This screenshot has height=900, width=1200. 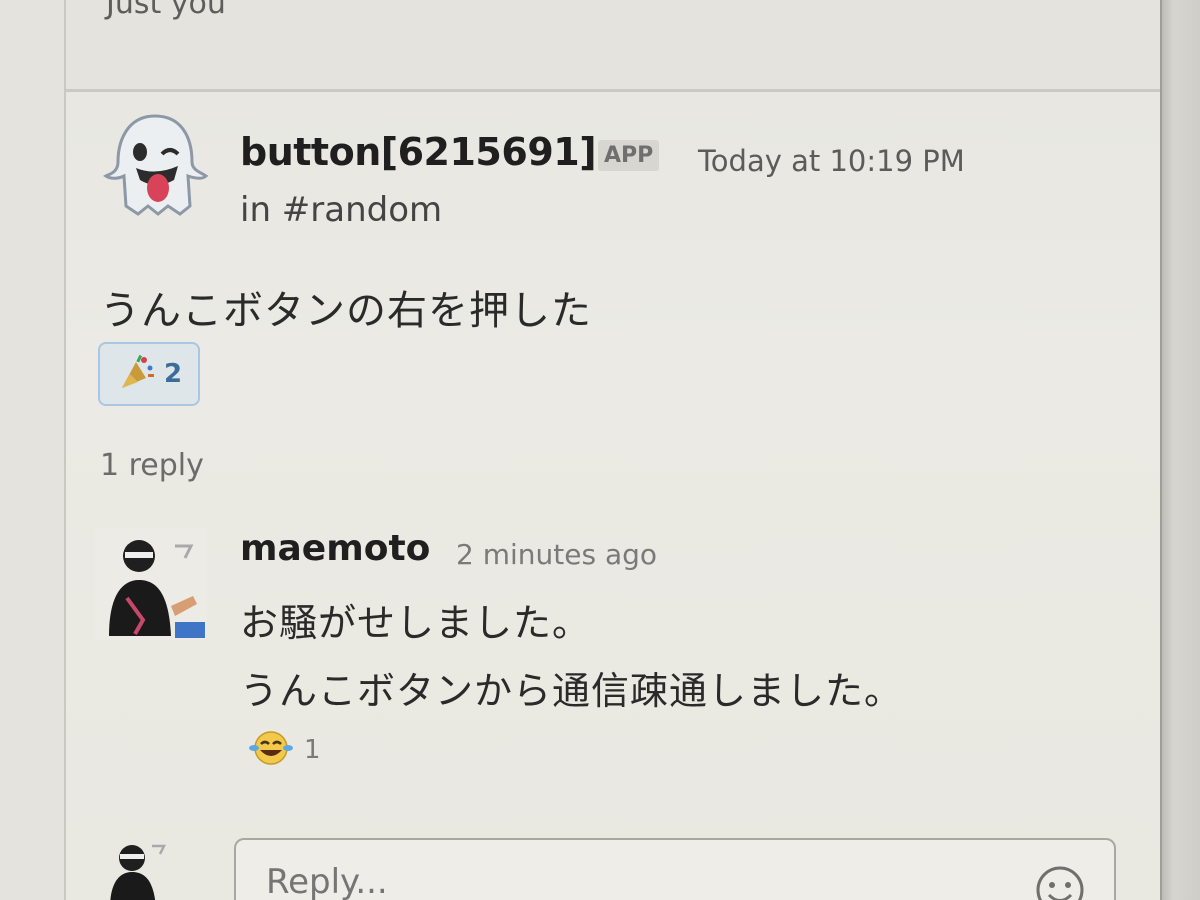 I want to click on message-text: うんこボタンの右を押した, so click(x=346, y=311).